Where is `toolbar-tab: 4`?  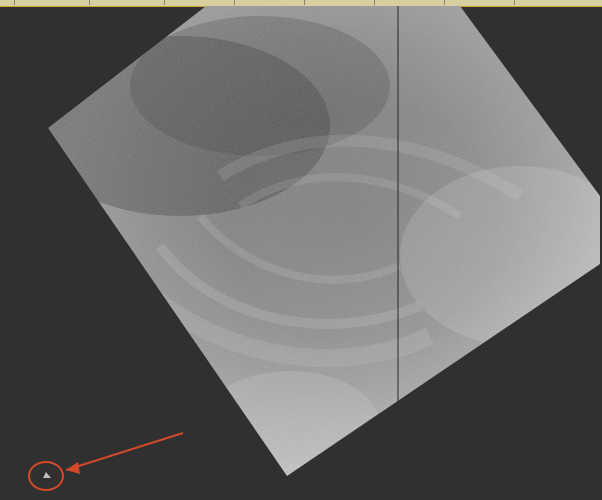 toolbar-tab: 4 is located at coordinates (228, 2).